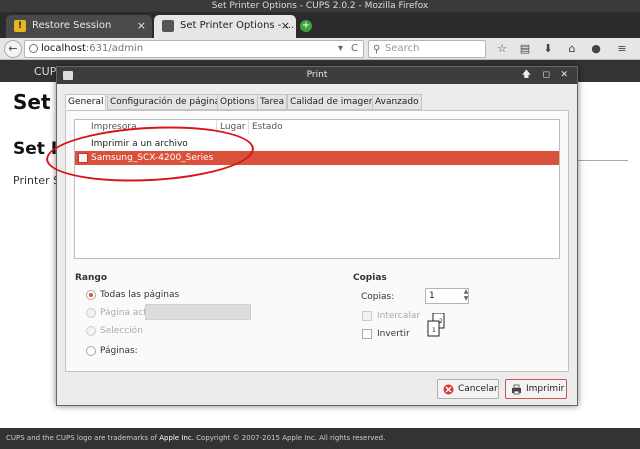  What do you see at coordinates (405, 127) in the screenshot?
I see `column-status: Estado` at bounding box center [405, 127].